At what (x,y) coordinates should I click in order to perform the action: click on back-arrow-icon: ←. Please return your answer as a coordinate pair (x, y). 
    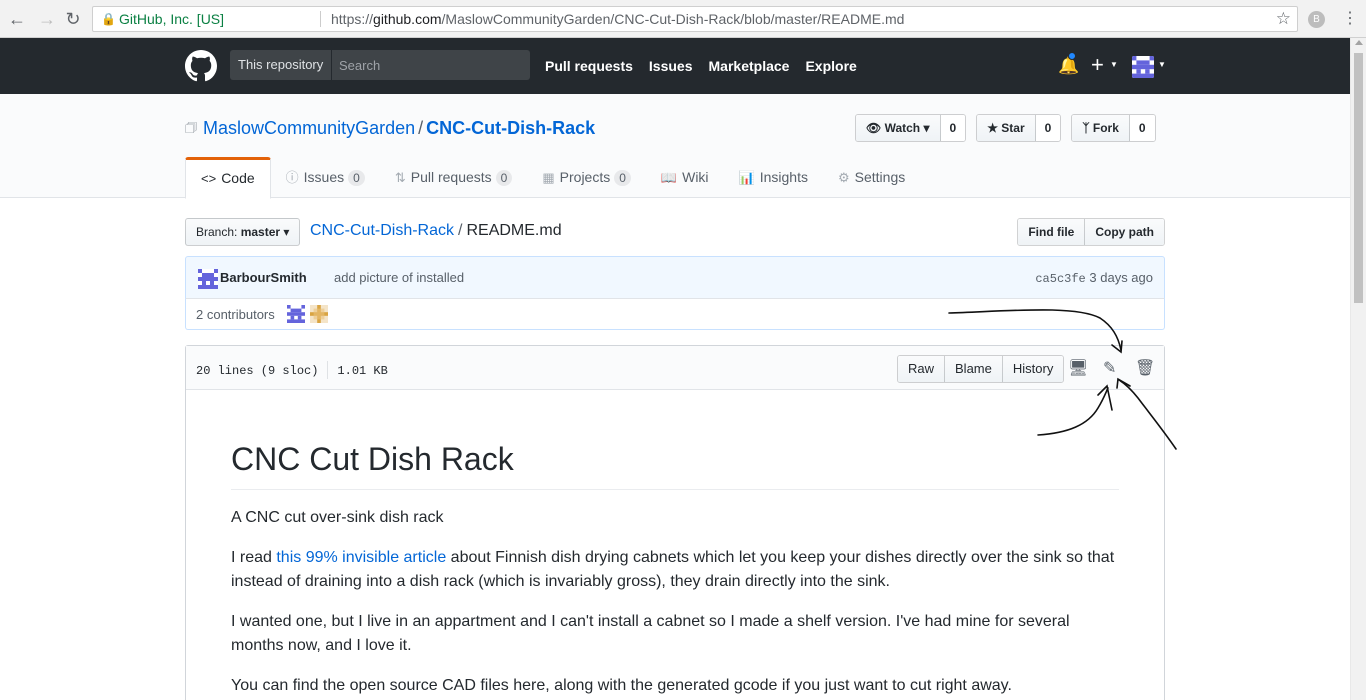
    Looking at the image, I should click on (17, 19).